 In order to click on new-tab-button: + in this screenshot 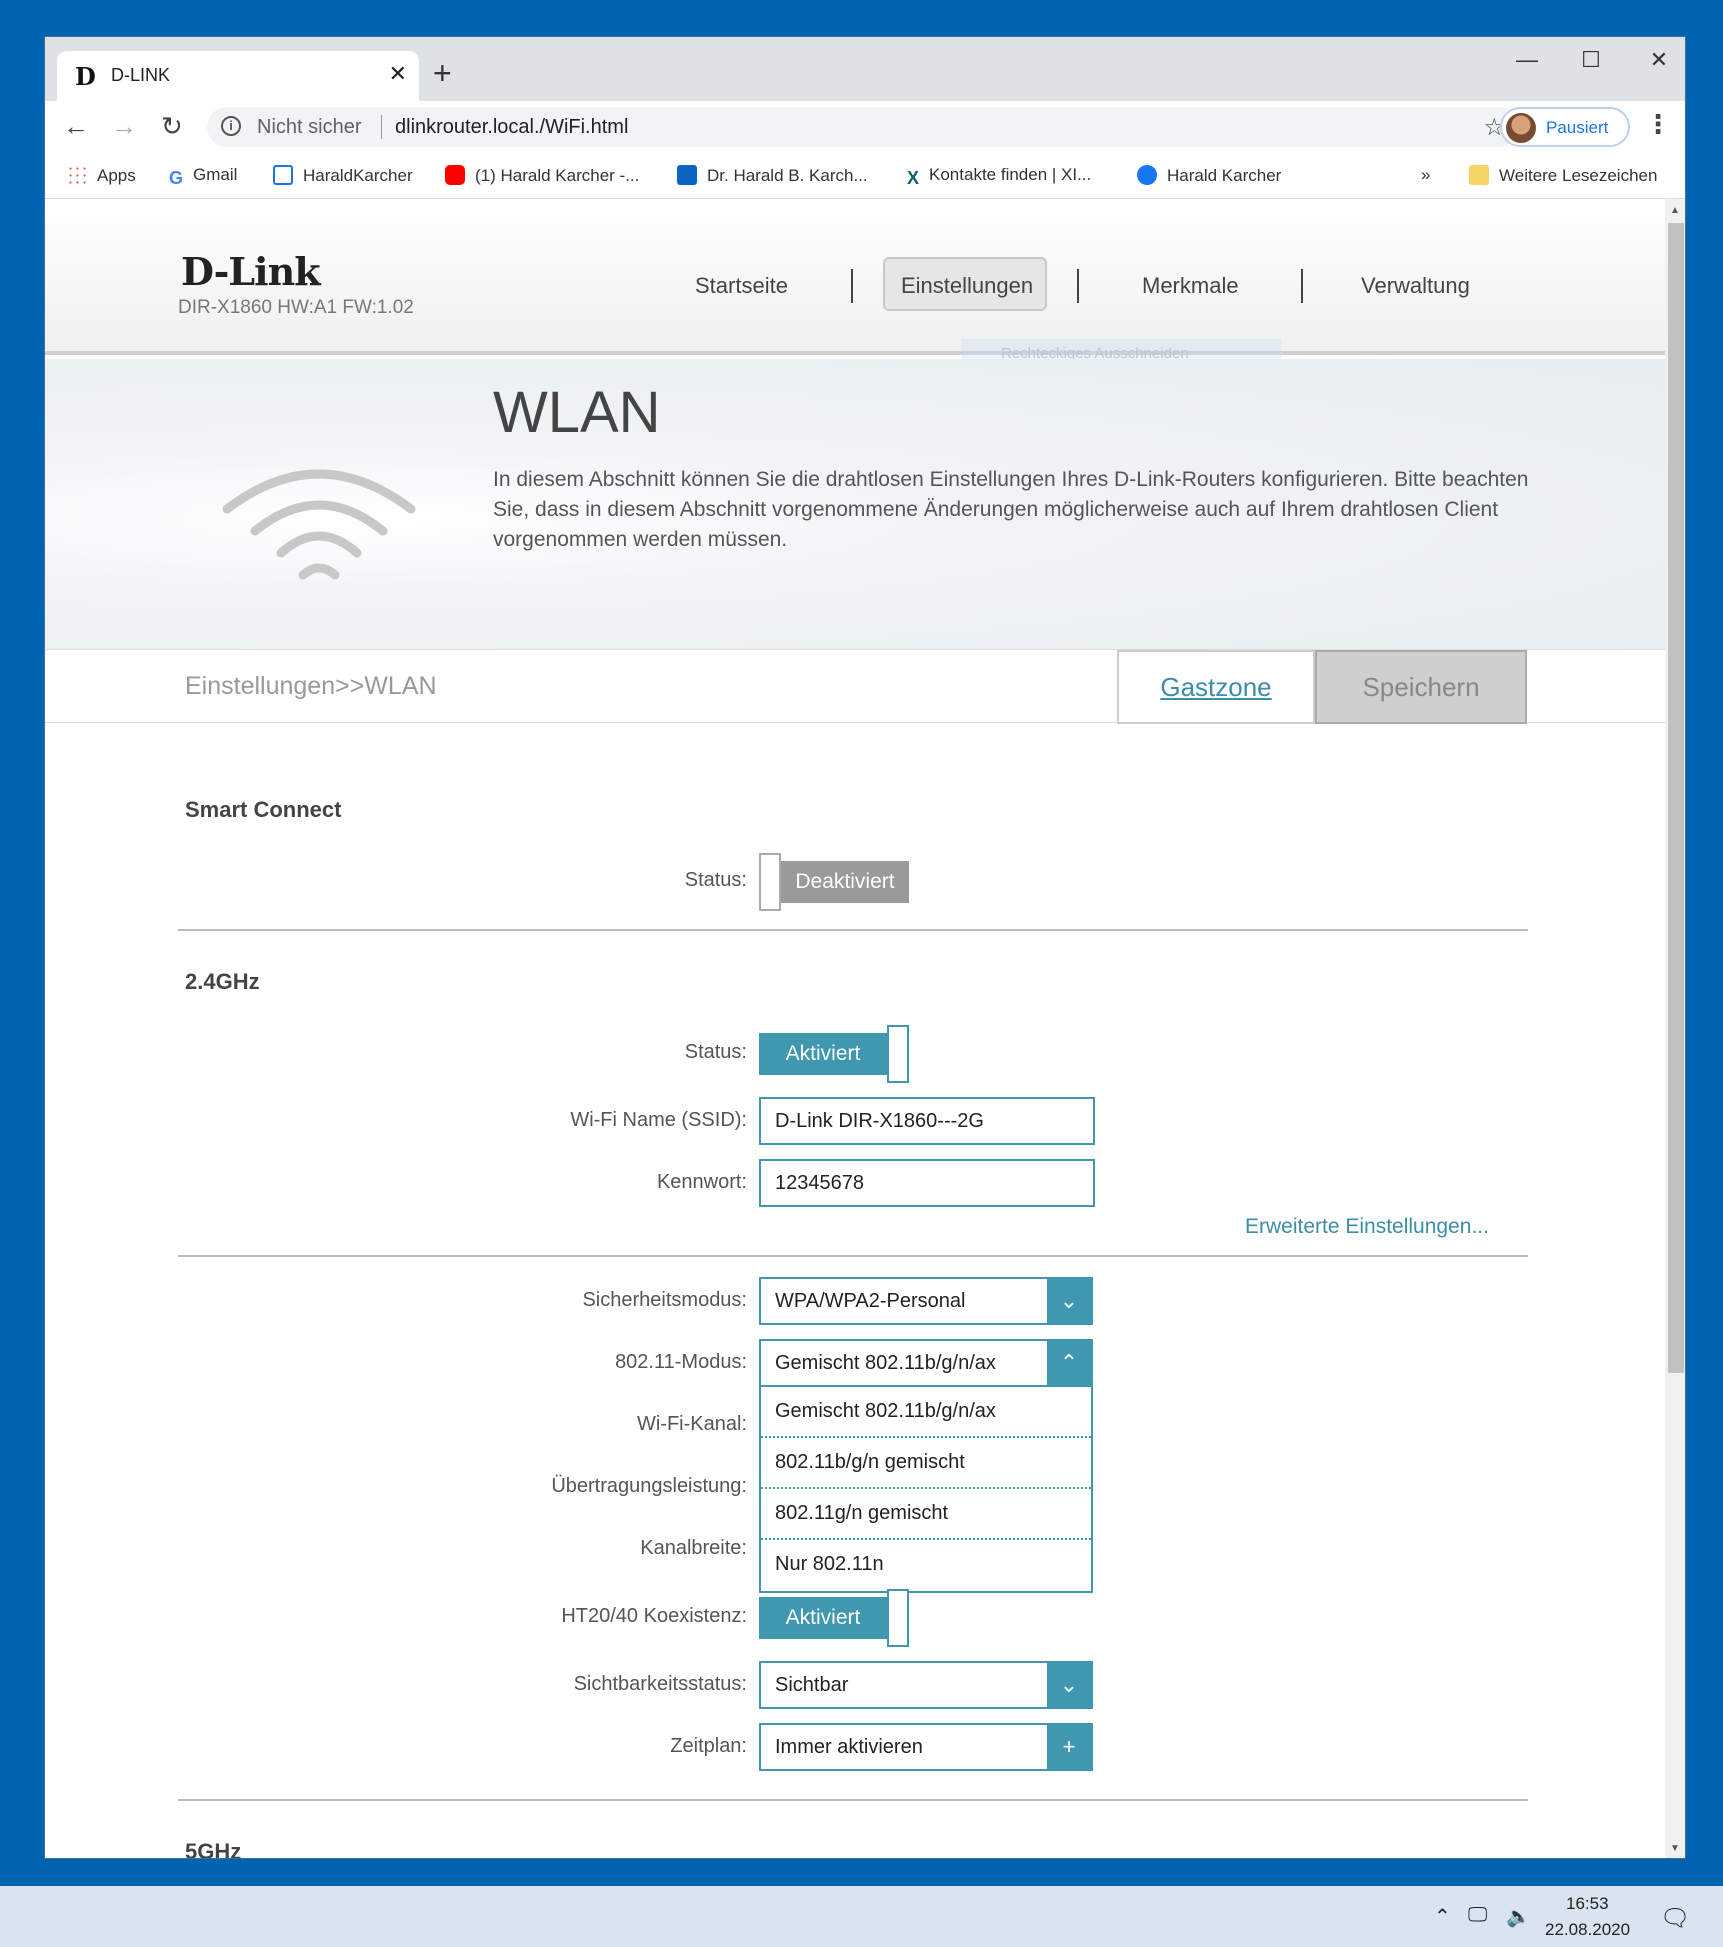, I will do `click(442, 73)`.